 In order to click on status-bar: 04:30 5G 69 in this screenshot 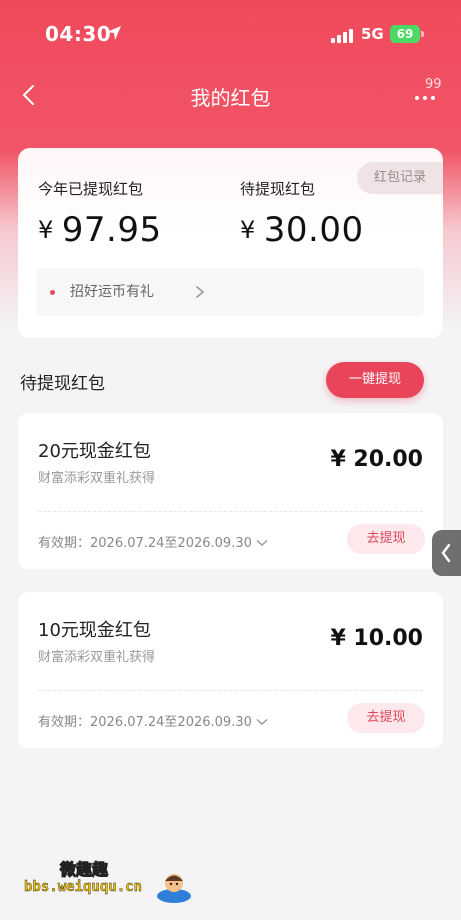, I will do `click(230, 35)`.